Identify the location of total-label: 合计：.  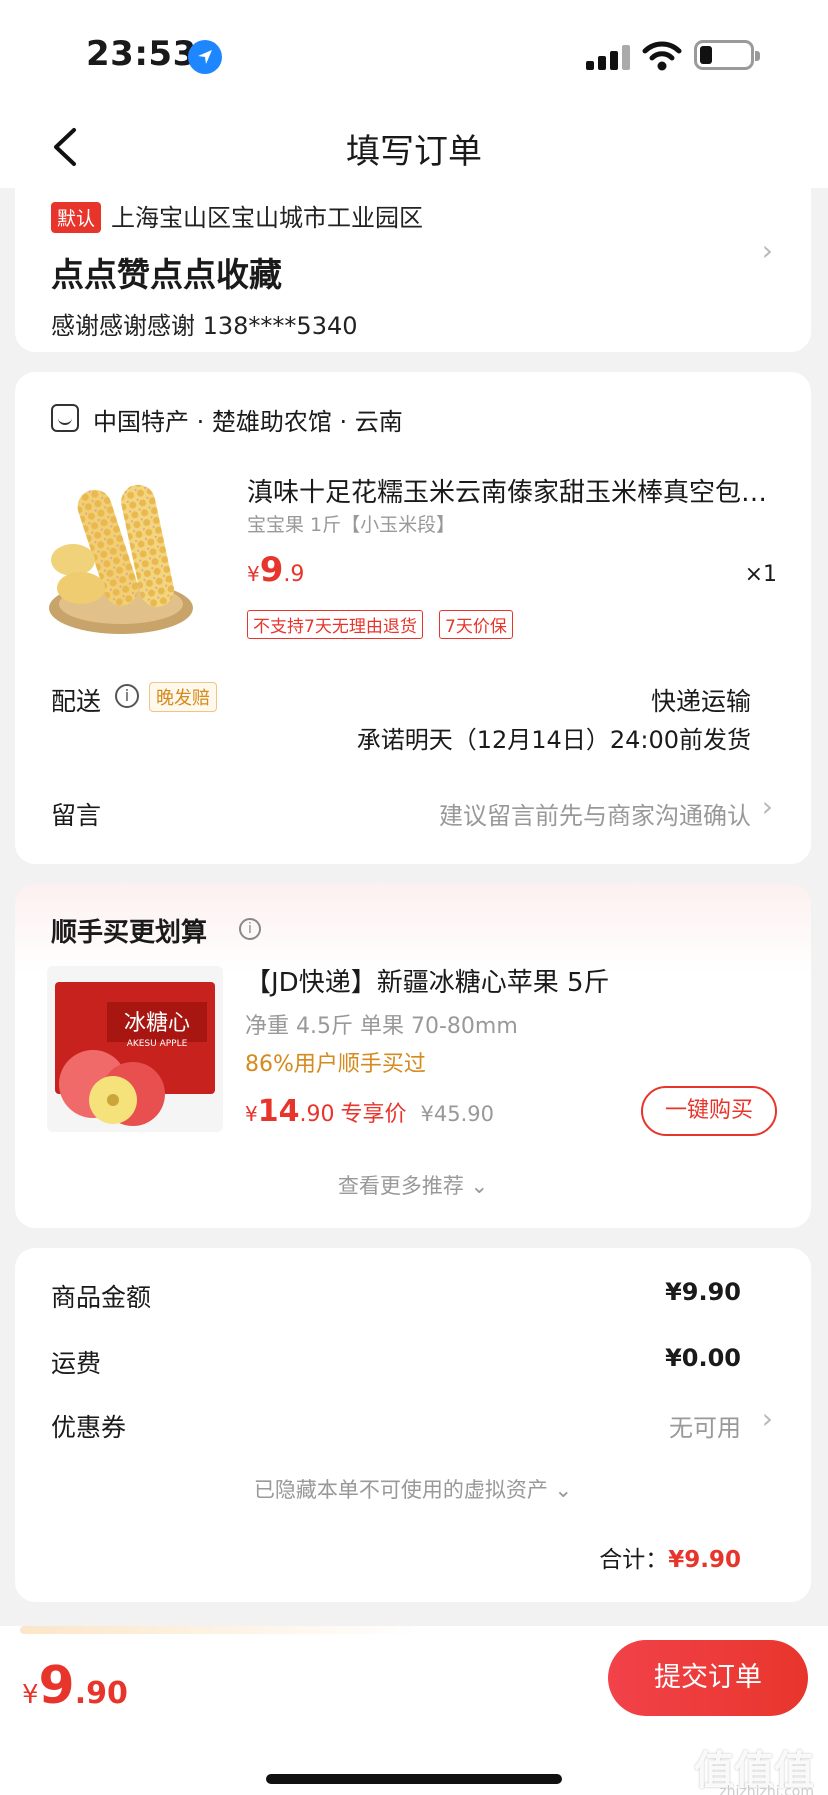
(634, 1560).